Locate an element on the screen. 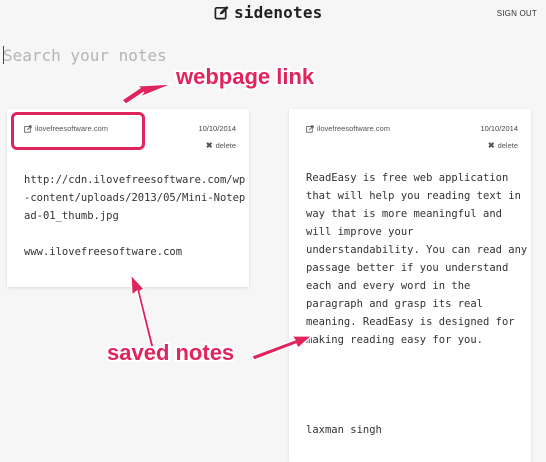 The height and width of the screenshot is (462, 546). link-highlight-box is located at coordinates (78, 131).